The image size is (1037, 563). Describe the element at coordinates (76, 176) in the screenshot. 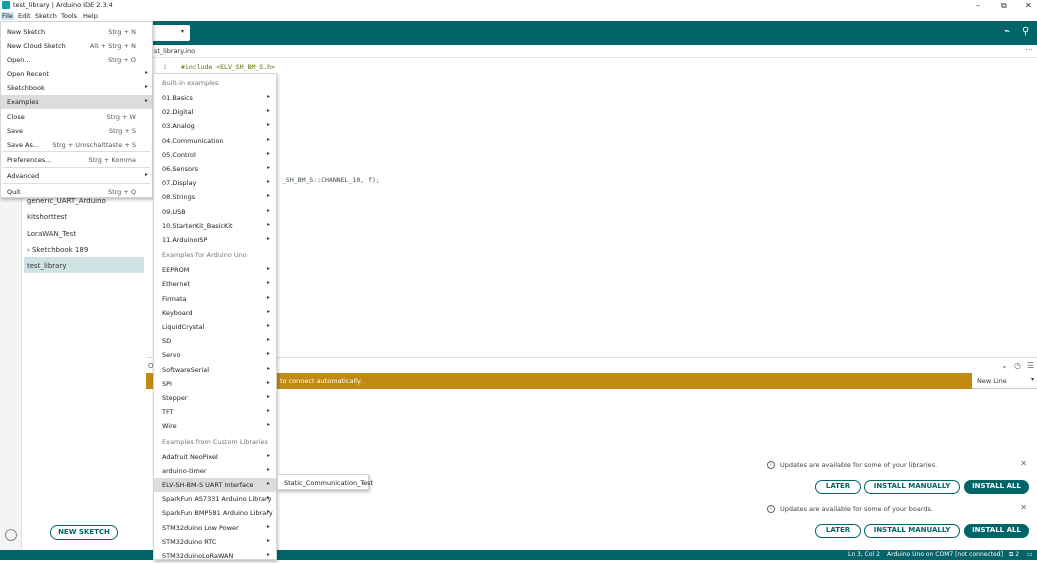

I see `file-menu-item: Advanced ▸` at that location.